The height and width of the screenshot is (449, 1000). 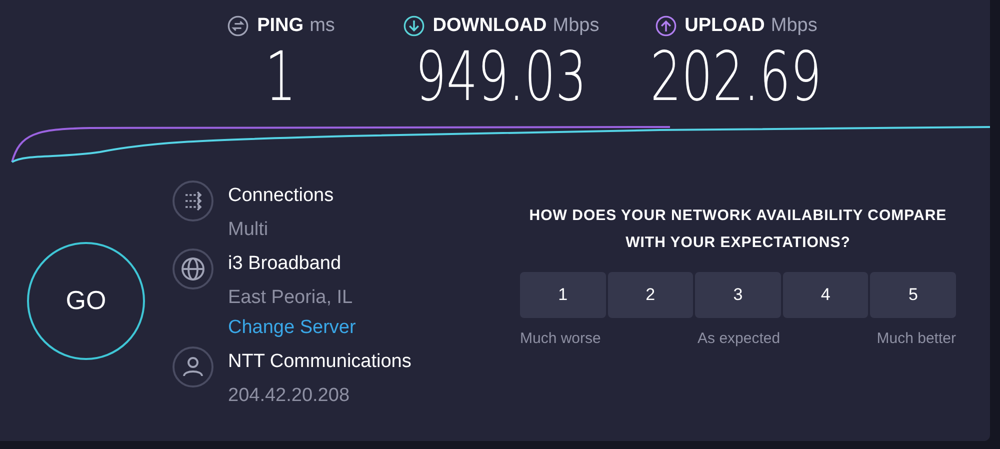 I want to click on info-title: Connections, so click(x=281, y=196).